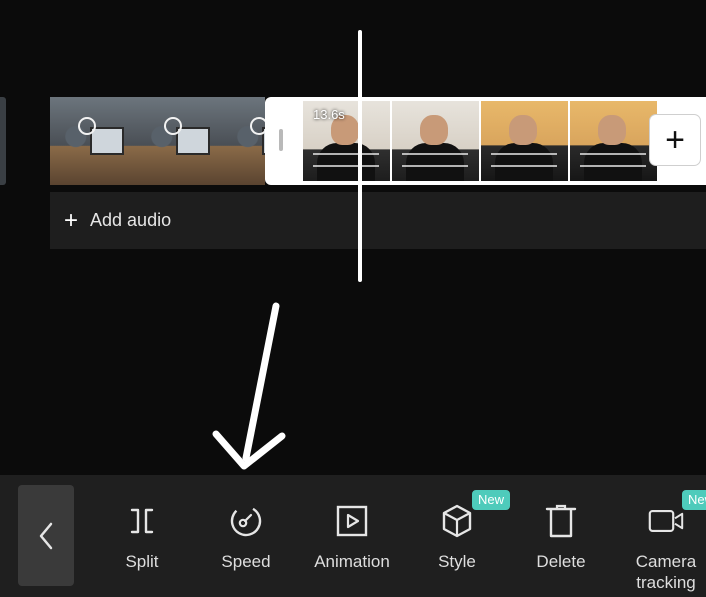 The height and width of the screenshot is (597, 706). What do you see at coordinates (249, 386) in the screenshot?
I see `annotation-arrow-icon` at bounding box center [249, 386].